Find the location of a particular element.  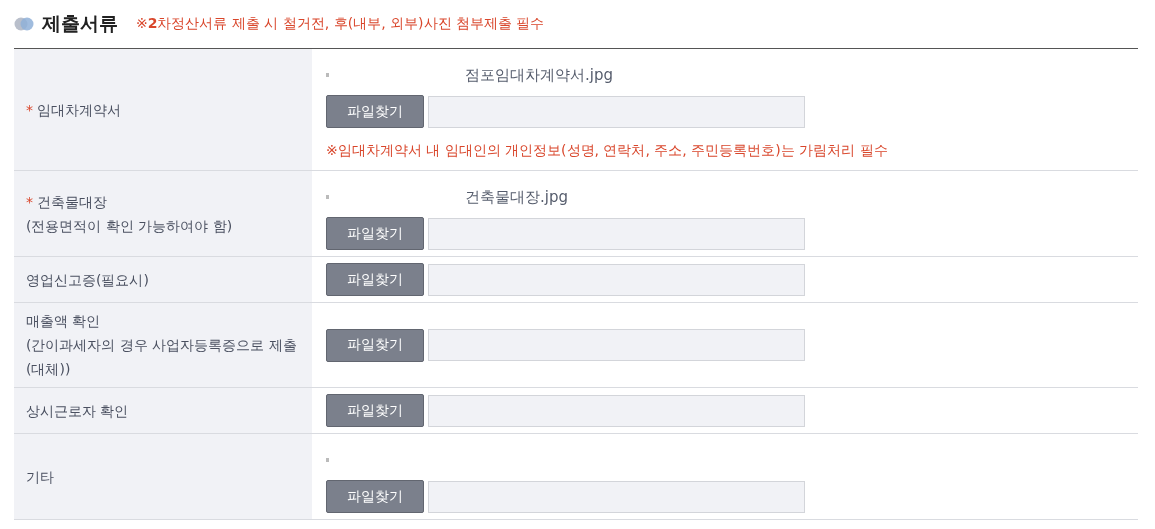

warning-note: ※임대차계약서 내 임대인의 개인정보(성명, 연락처, 주소, 주민등록번호)는 가림처리 필수 is located at coordinates (607, 151).